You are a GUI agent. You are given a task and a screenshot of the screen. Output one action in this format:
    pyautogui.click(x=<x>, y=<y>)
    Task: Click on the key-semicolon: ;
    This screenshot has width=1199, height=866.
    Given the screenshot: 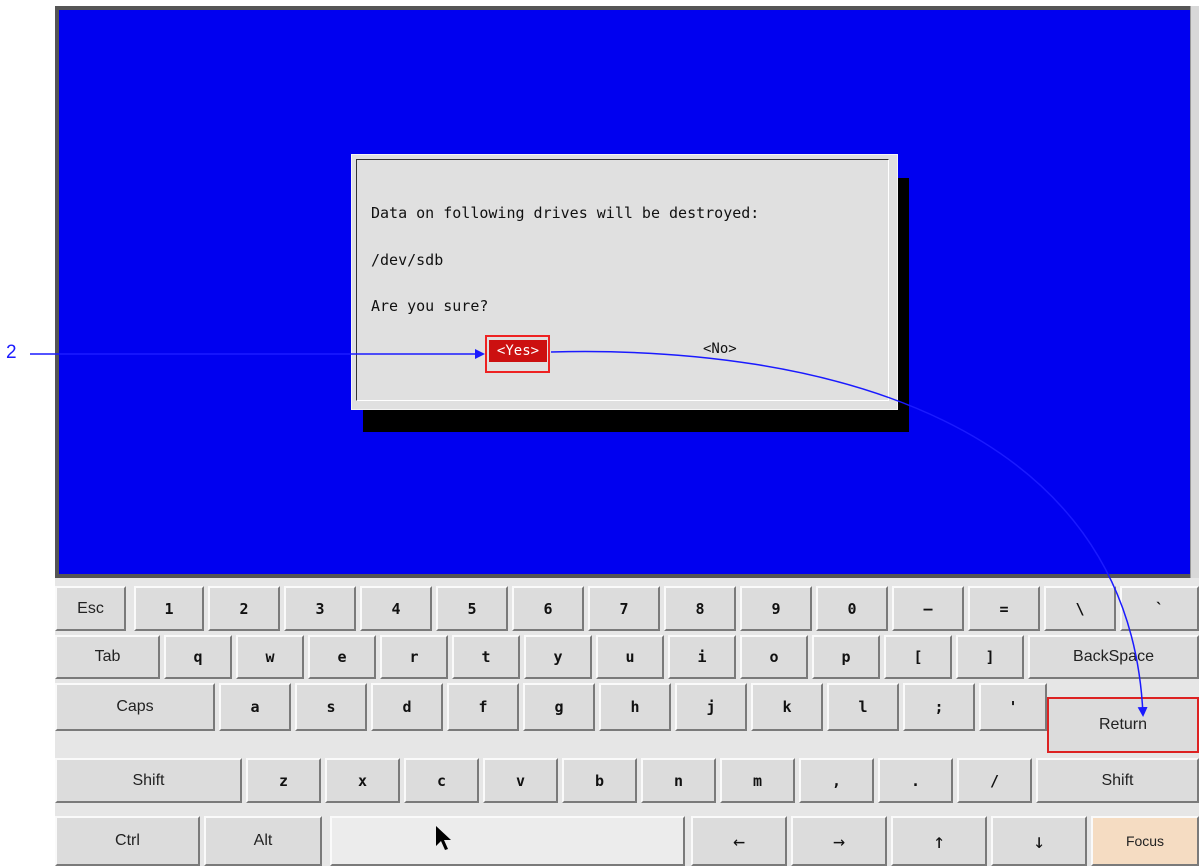 What is the action you would take?
    pyautogui.click(x=939, y=707)
    